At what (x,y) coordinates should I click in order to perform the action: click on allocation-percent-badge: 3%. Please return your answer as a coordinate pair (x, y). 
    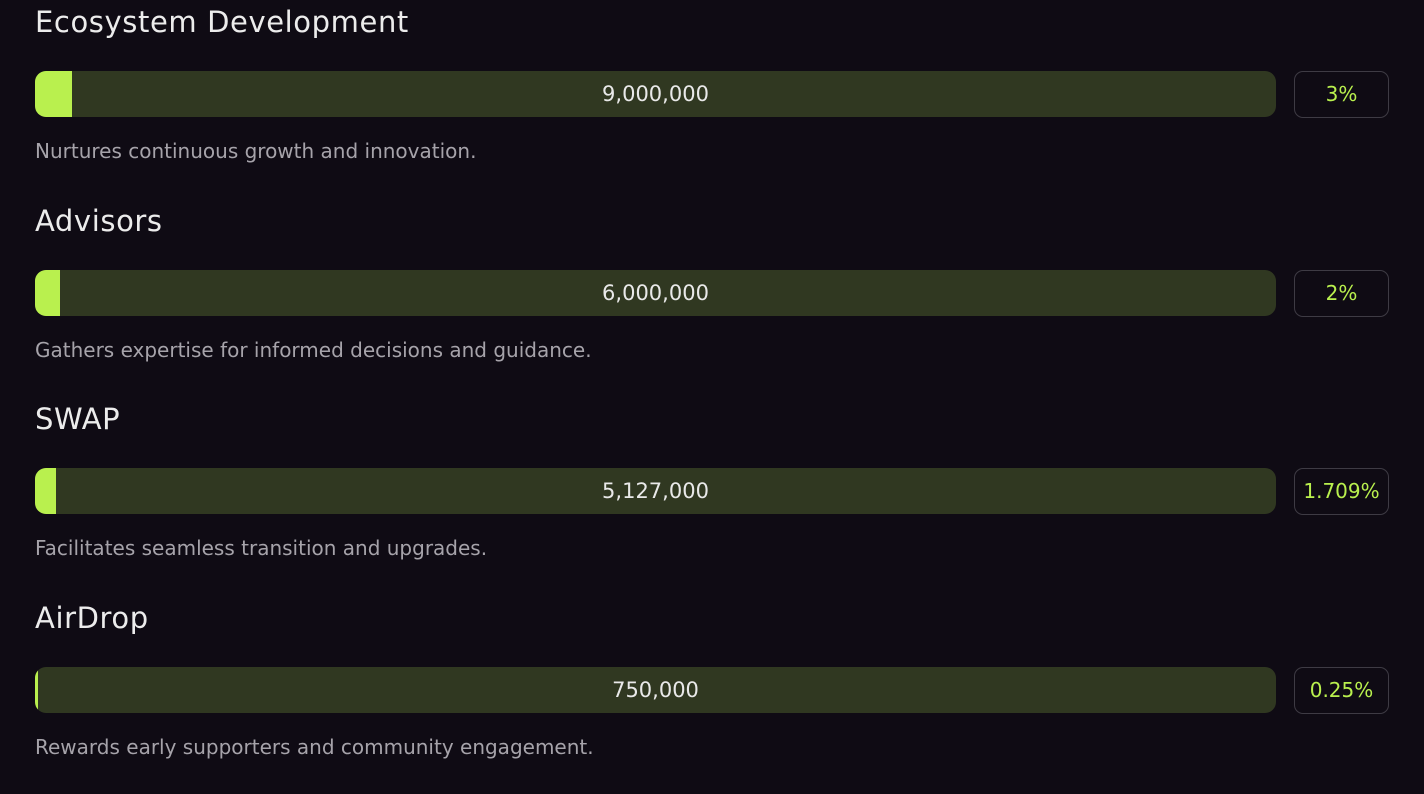
    Looking at the image, I should click on (1341, 94).